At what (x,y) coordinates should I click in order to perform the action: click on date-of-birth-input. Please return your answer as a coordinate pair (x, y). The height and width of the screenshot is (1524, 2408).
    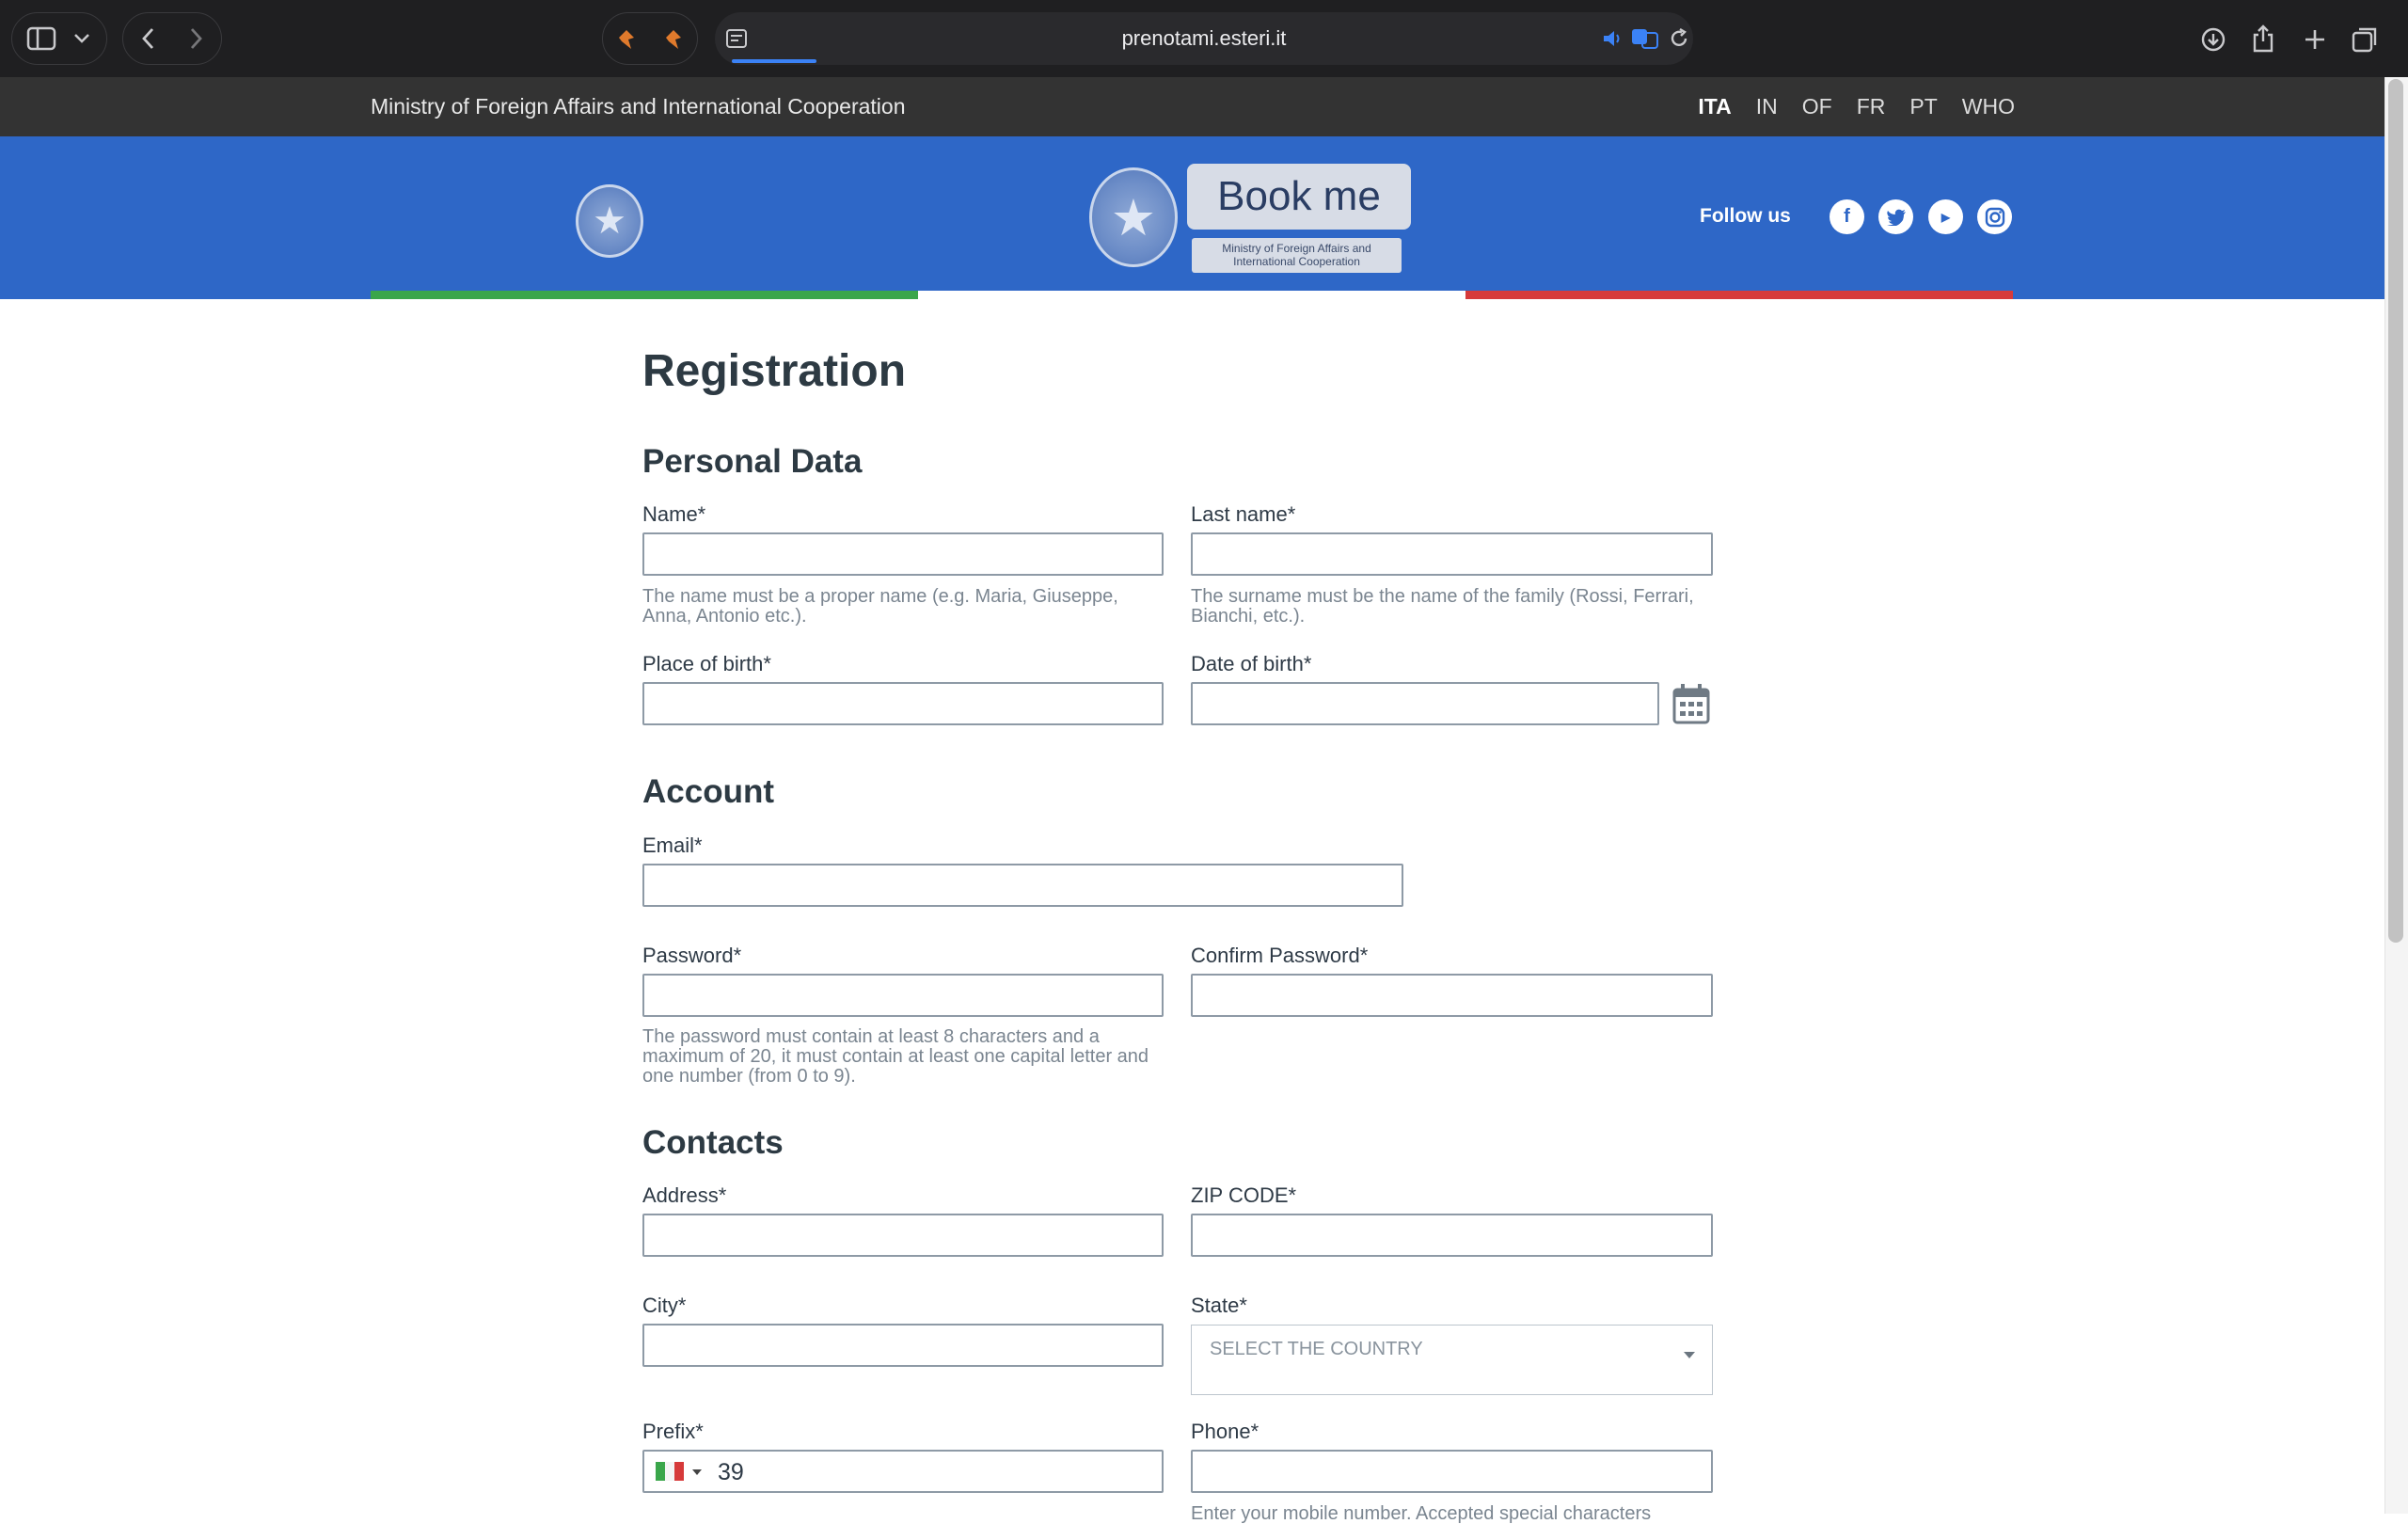
    Looking at the image, I should click on (1425, 704).